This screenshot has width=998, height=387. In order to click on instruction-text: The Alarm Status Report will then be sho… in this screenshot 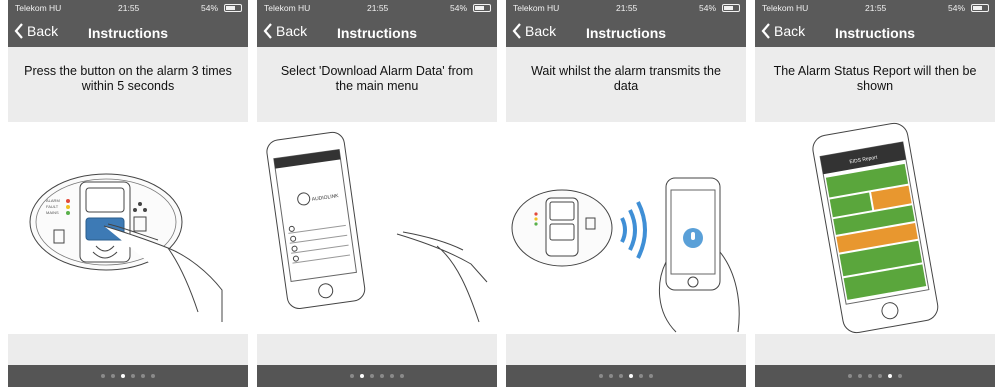, I will do `click(875, 78)`.